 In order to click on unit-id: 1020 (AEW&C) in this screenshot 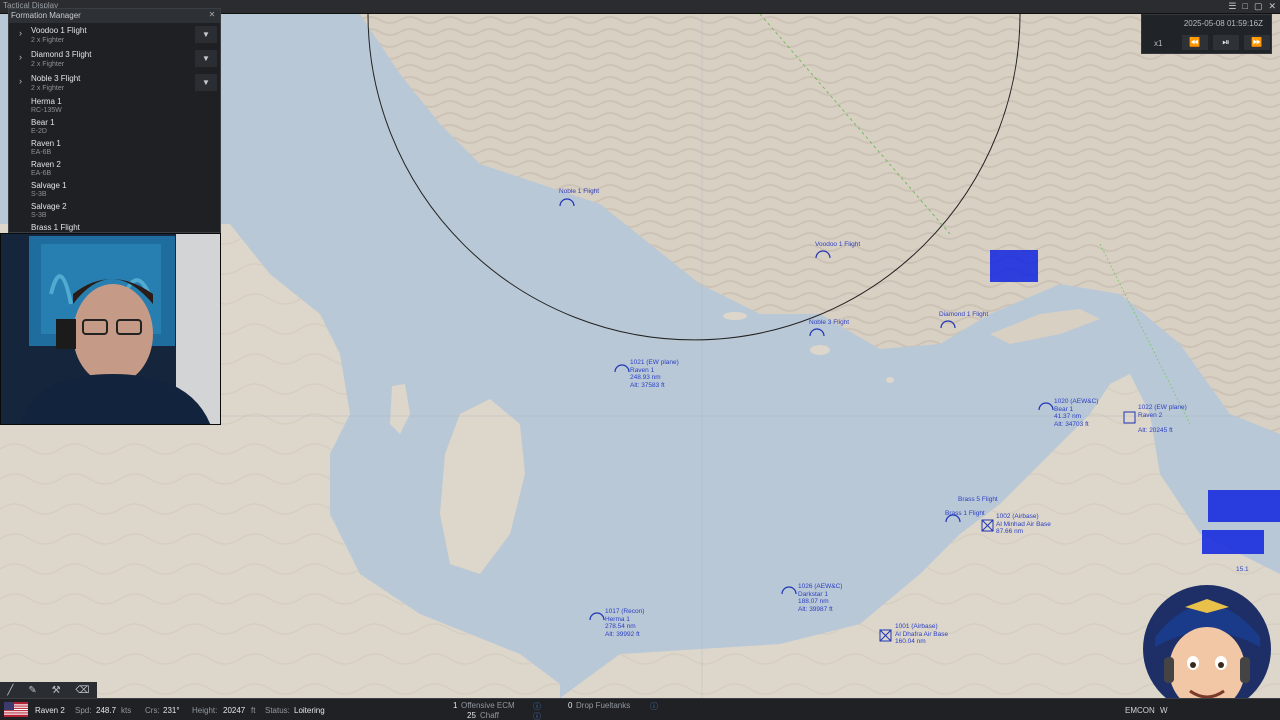, I will do `click(1076, 401)`.